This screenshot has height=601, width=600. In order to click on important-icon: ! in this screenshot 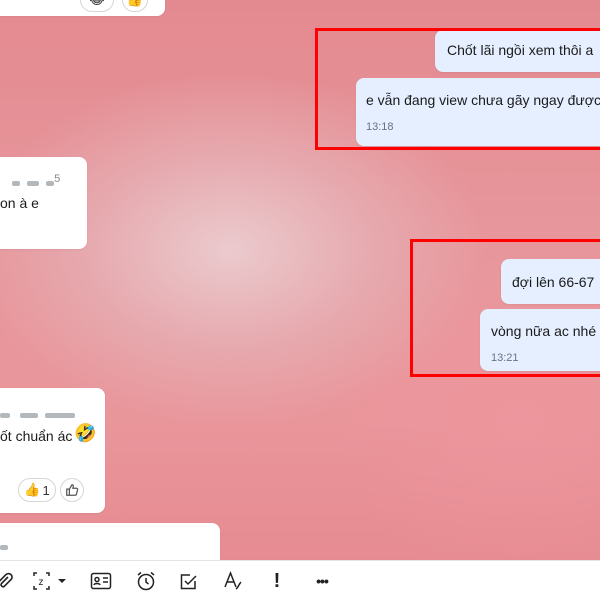, I will do `click(277, 581)`.